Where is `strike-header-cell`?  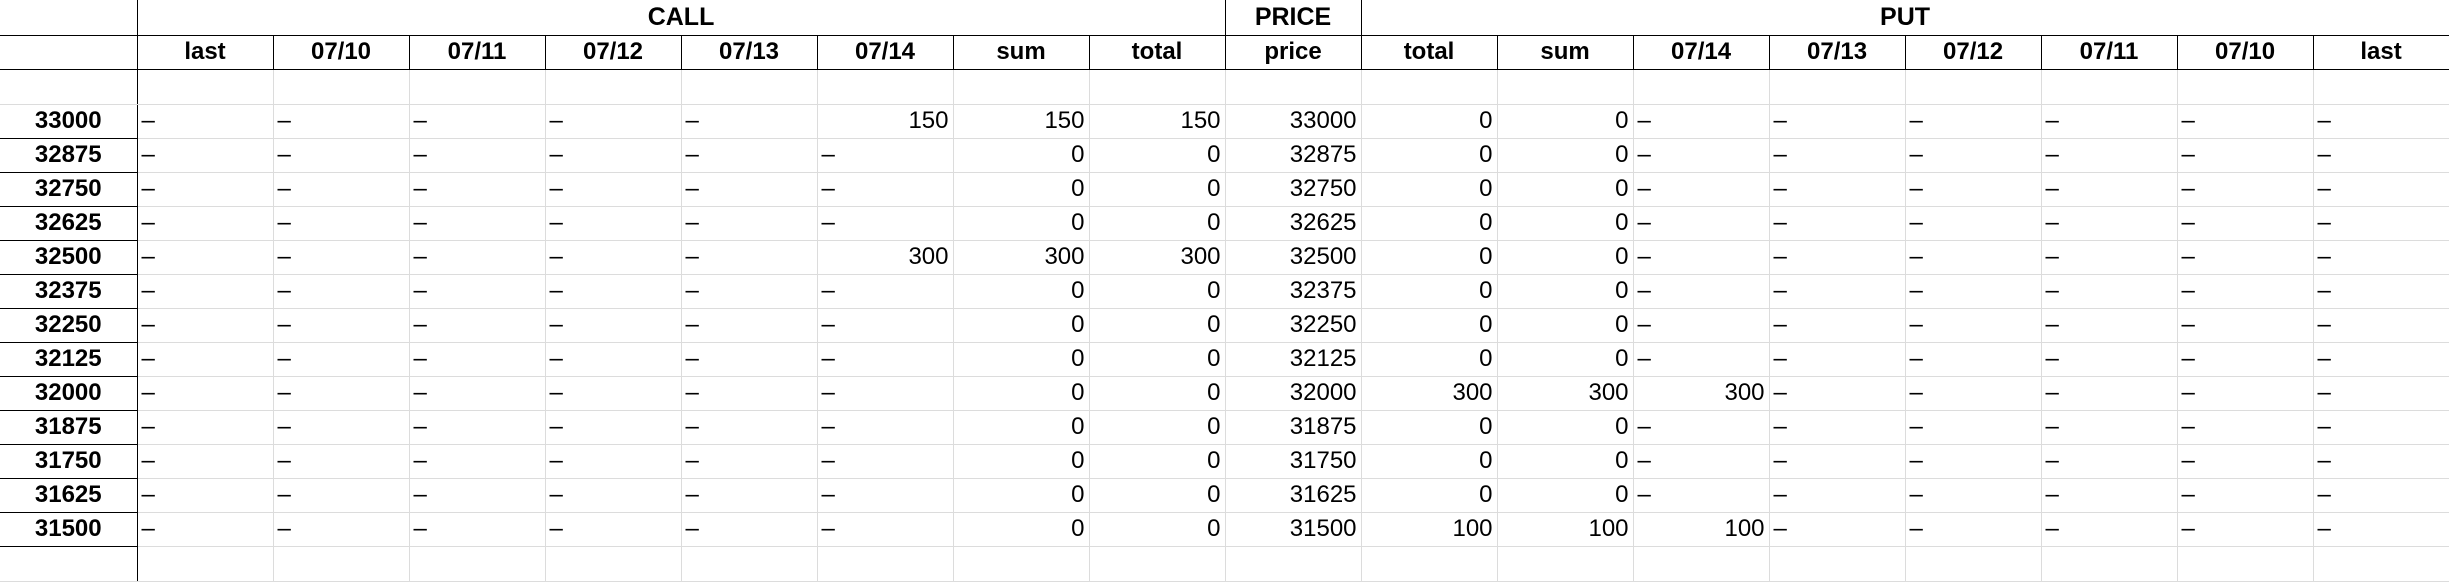 strike-header-cell is located at coordinates (69, 52).